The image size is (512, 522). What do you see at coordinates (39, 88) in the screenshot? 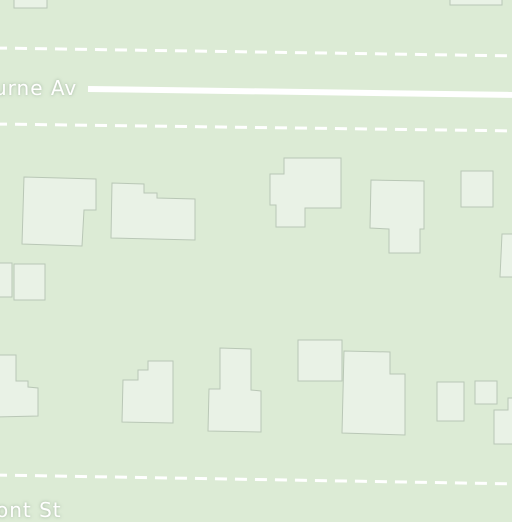
I see `street-label-avenue: urne Av` at bounding box center [39, 88].